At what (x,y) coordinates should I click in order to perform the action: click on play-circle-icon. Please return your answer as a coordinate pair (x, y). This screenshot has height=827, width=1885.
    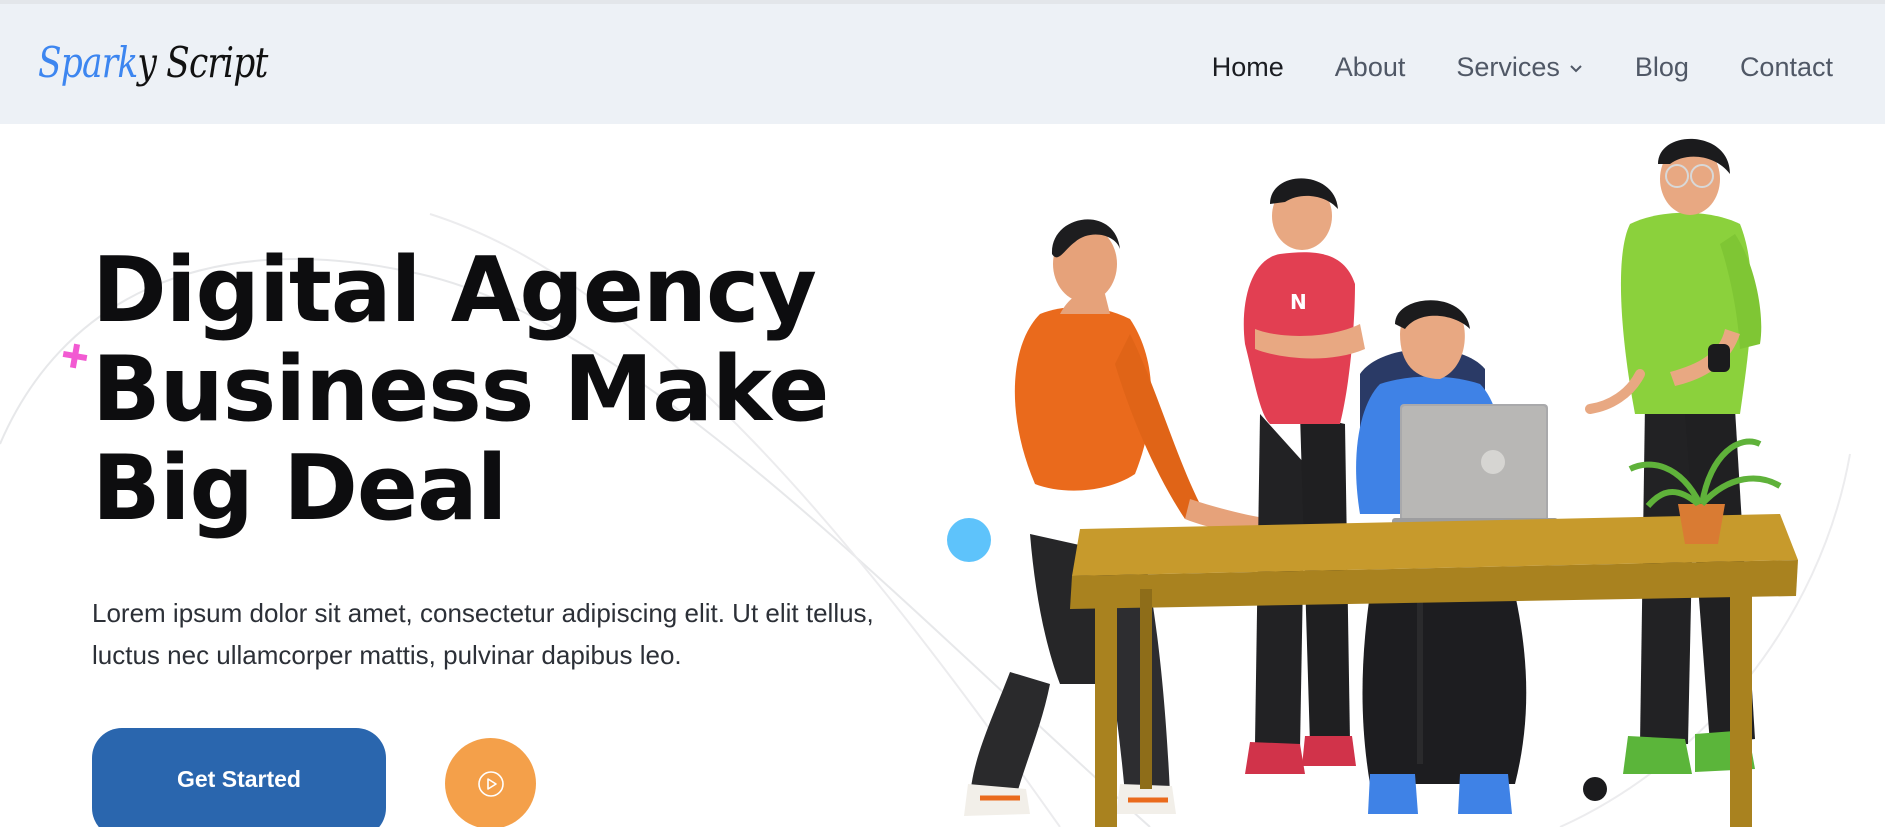
    Looking at the image, I should click on (490, 783).